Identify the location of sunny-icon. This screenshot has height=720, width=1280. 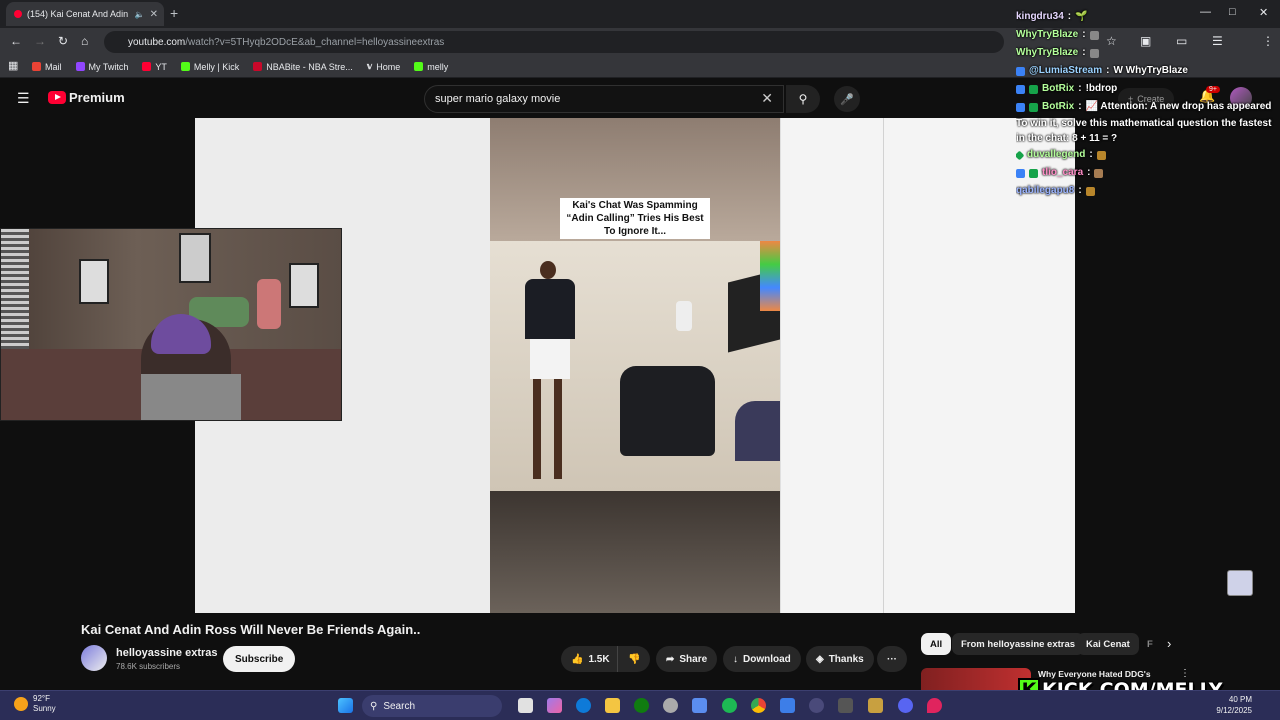
(21, 704).